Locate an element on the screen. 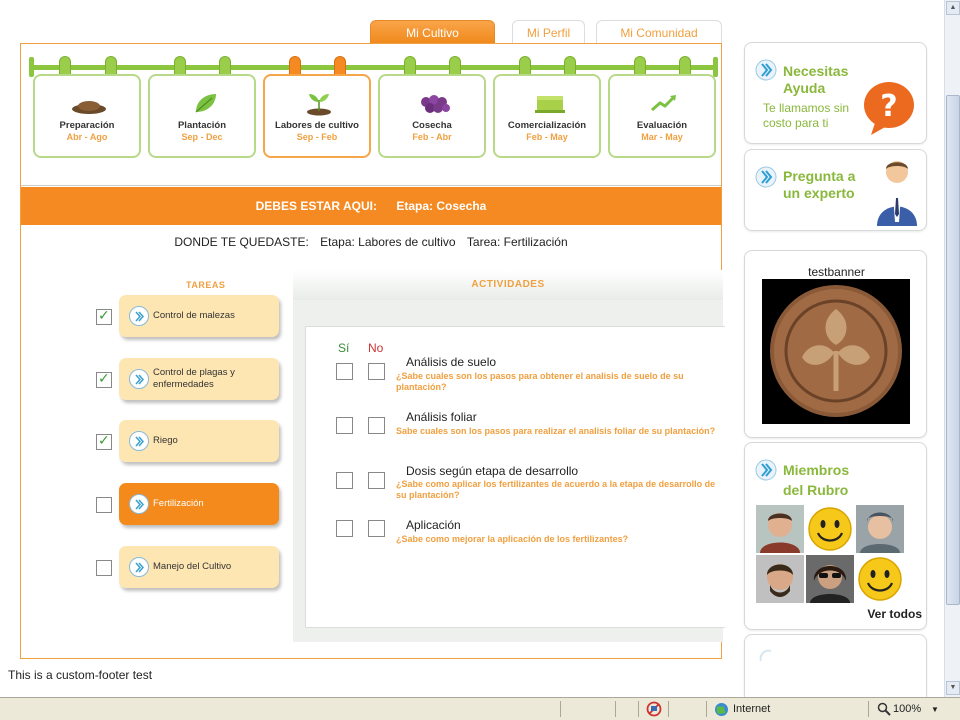  stage-name: Plantación is located at coordinates (202, 125).